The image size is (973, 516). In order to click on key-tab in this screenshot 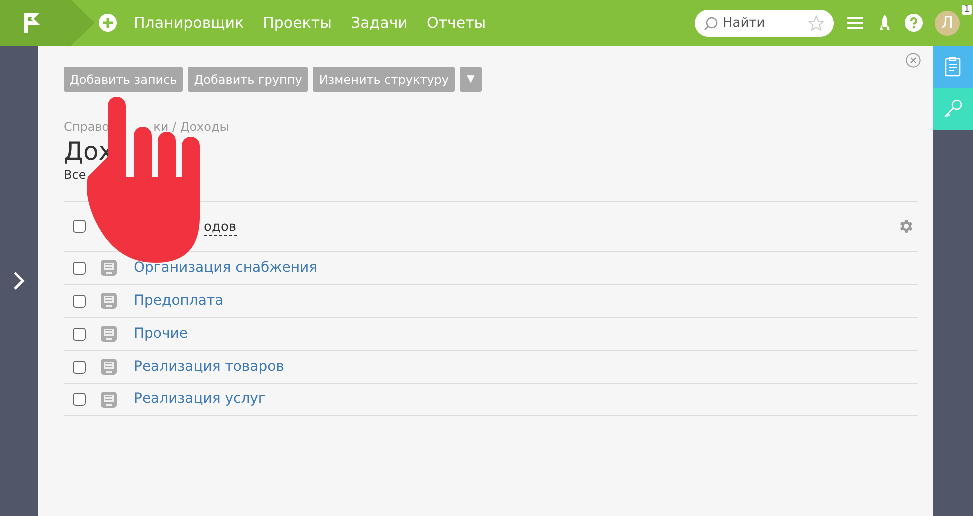, I will do `click(953, 109)`.